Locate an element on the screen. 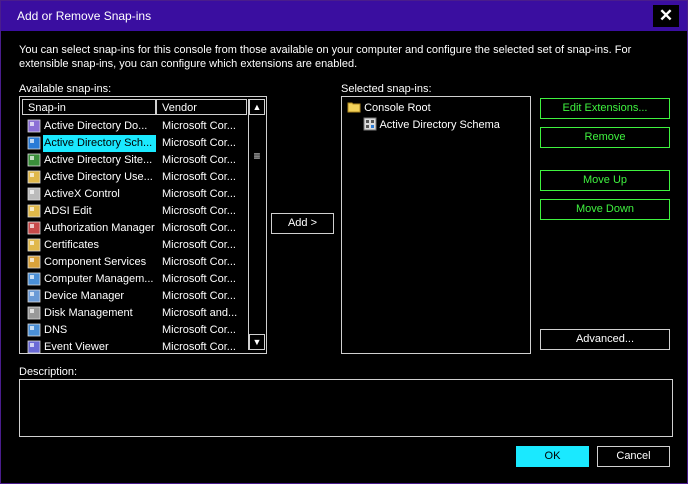 The height and width of the screenshot is (484, 688). snapin-name: Certificates is located at coordinates (72, 245).